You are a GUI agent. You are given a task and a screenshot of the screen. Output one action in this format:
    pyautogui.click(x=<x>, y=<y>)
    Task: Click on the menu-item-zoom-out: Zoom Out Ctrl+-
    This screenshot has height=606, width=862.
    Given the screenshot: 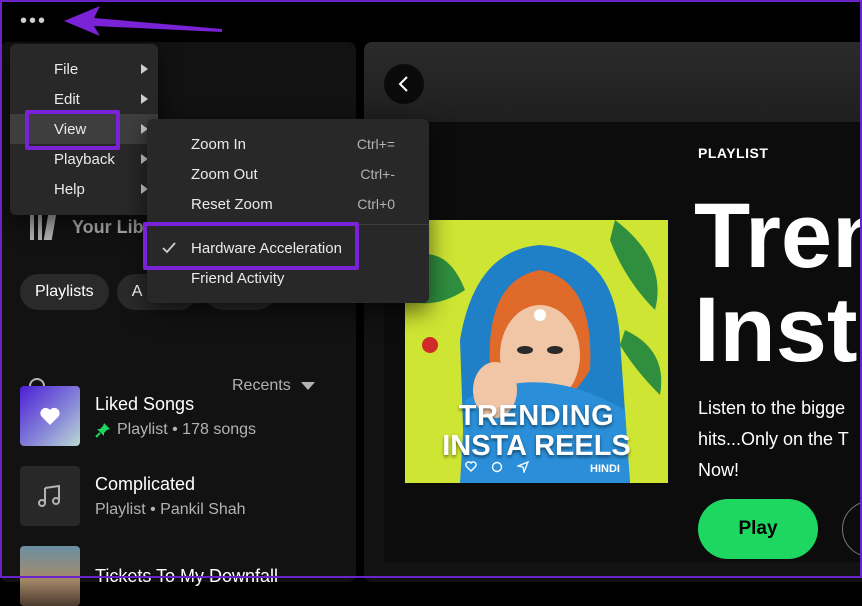 What is the action you would take?
    pyautogui.click(x=288, y=174)
    